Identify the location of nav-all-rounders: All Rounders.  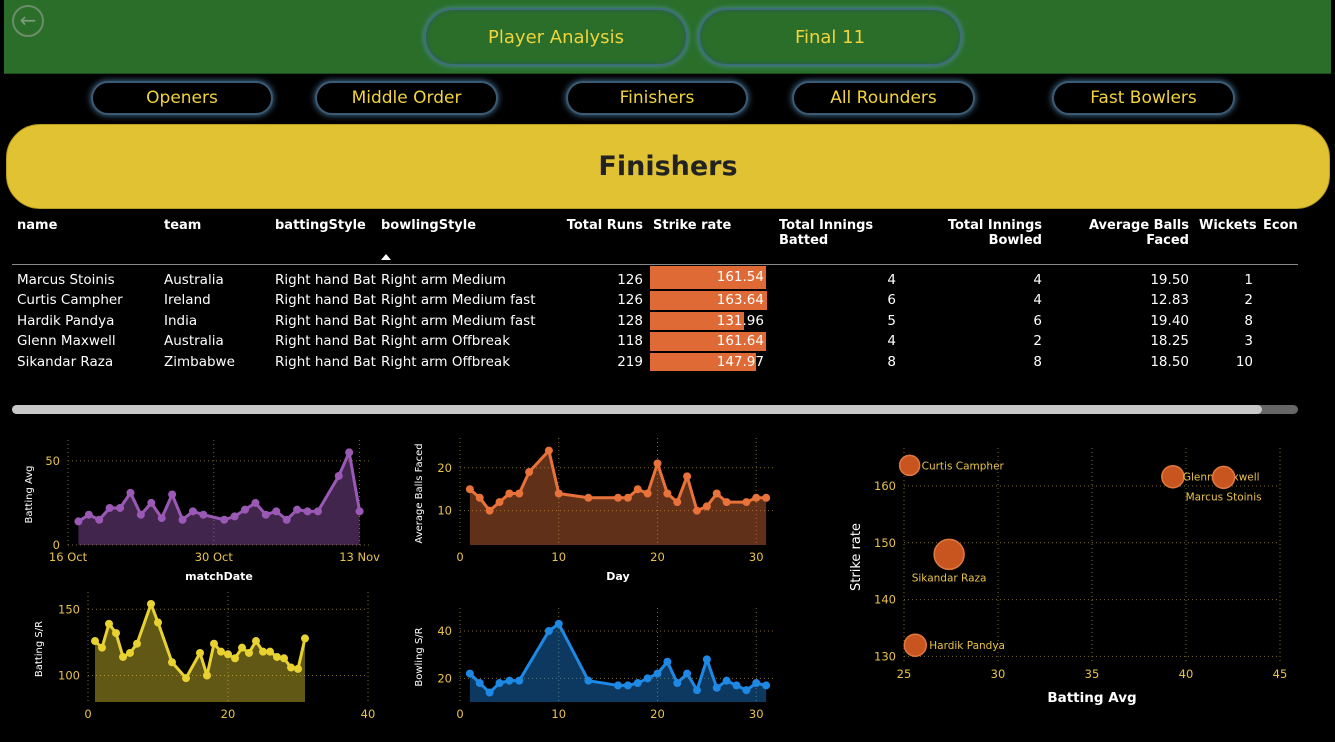
(883, 98).